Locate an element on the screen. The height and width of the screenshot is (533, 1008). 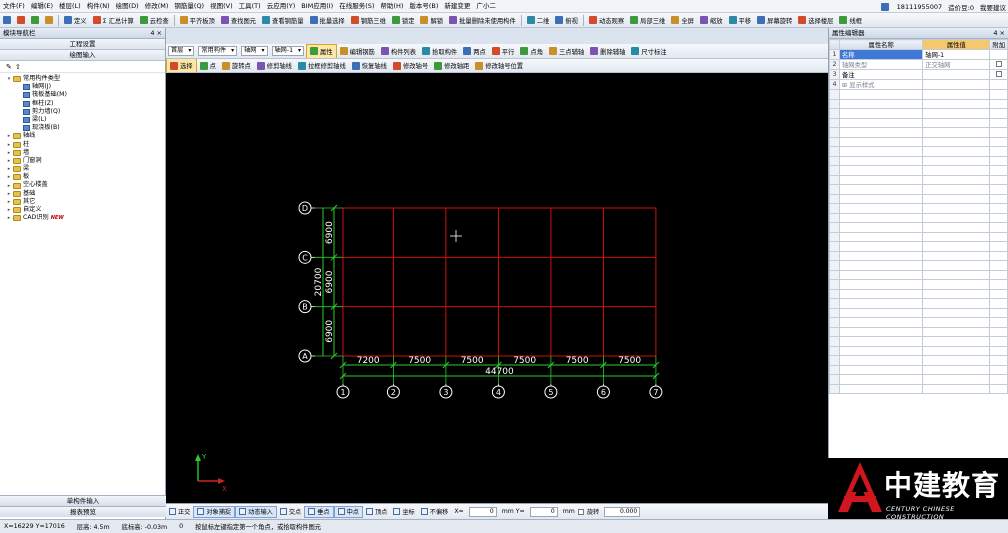
grid-tool-1: 点 is located at coordinates (208, 65).